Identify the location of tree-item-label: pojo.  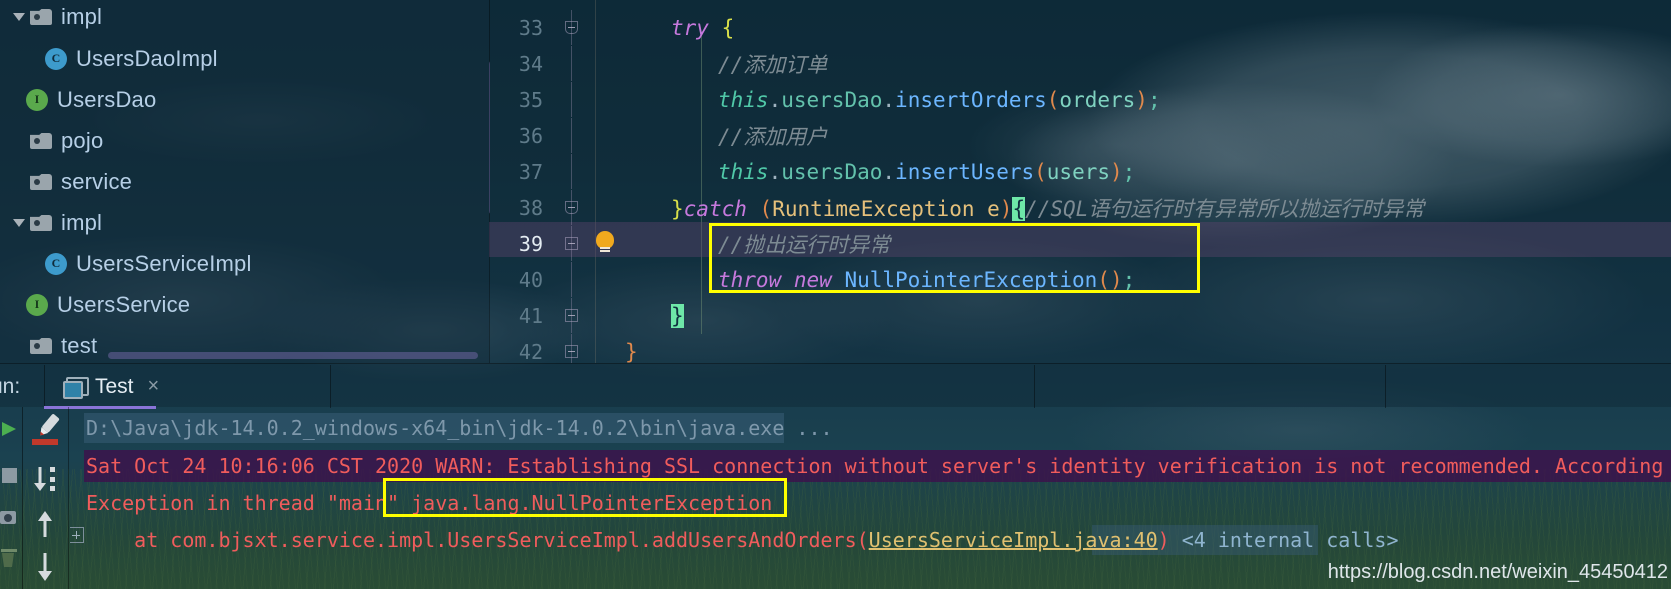
(82, 140).